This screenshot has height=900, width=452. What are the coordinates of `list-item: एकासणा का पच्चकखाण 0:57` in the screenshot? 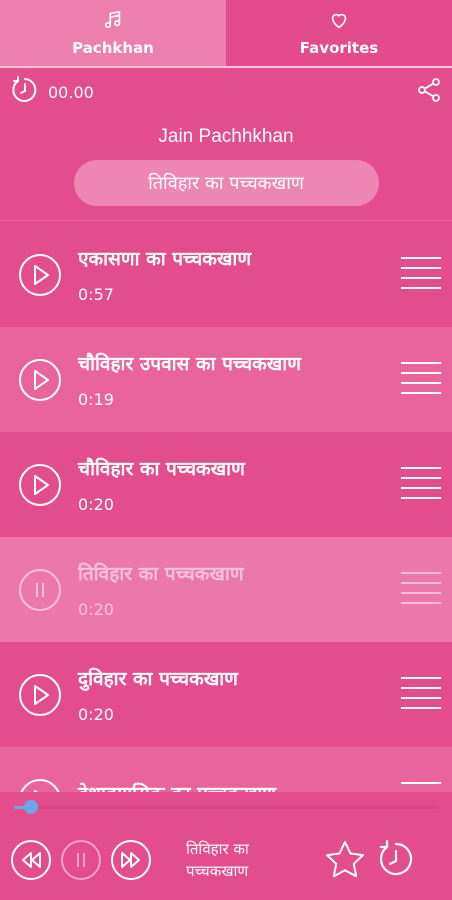 It's located at (226, 274).